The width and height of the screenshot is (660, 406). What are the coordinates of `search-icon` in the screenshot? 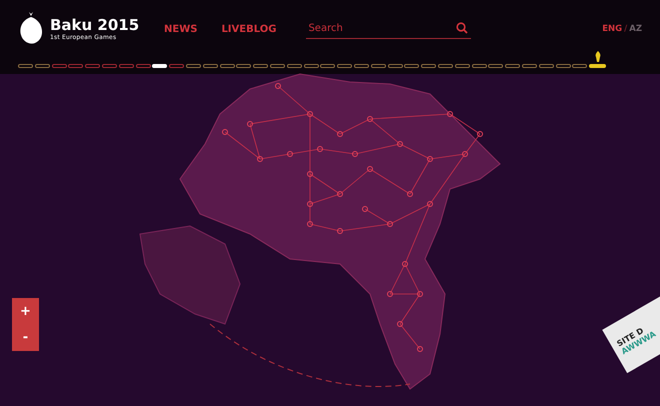 It's located at (462, 28).